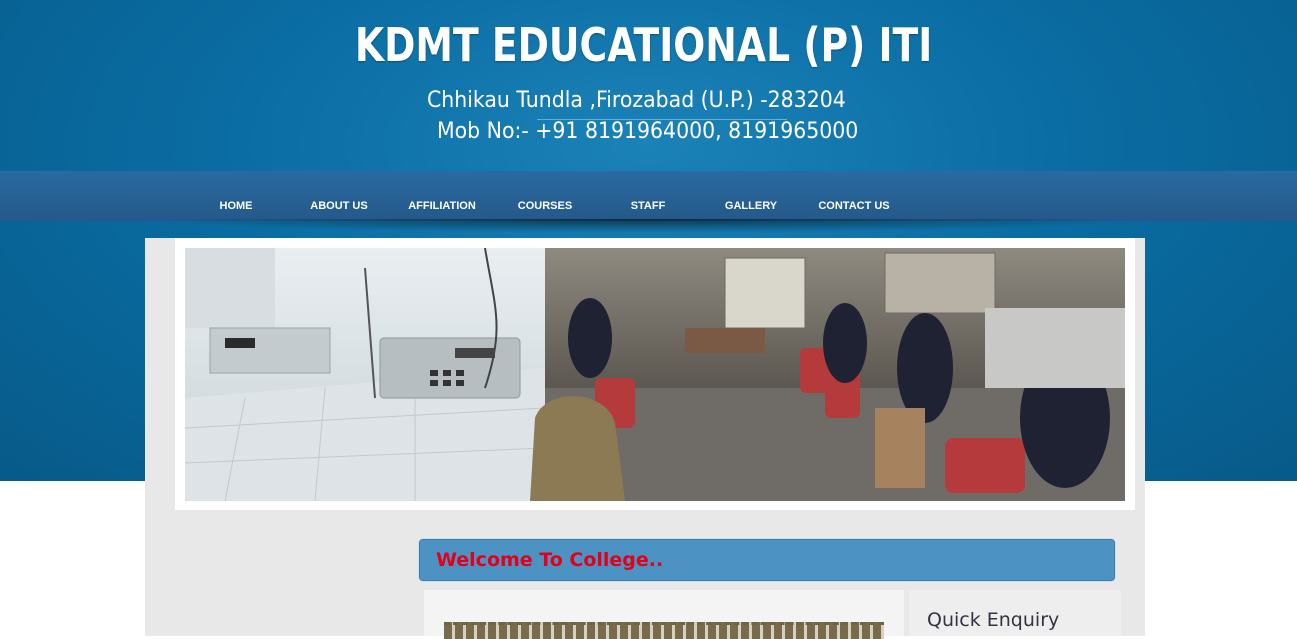 This screenshot has width=1297, height=639. What do you see at coordinates (645, 226) in the screenshot?
I see `navbar-shadow` at bounding box center [645, 226].